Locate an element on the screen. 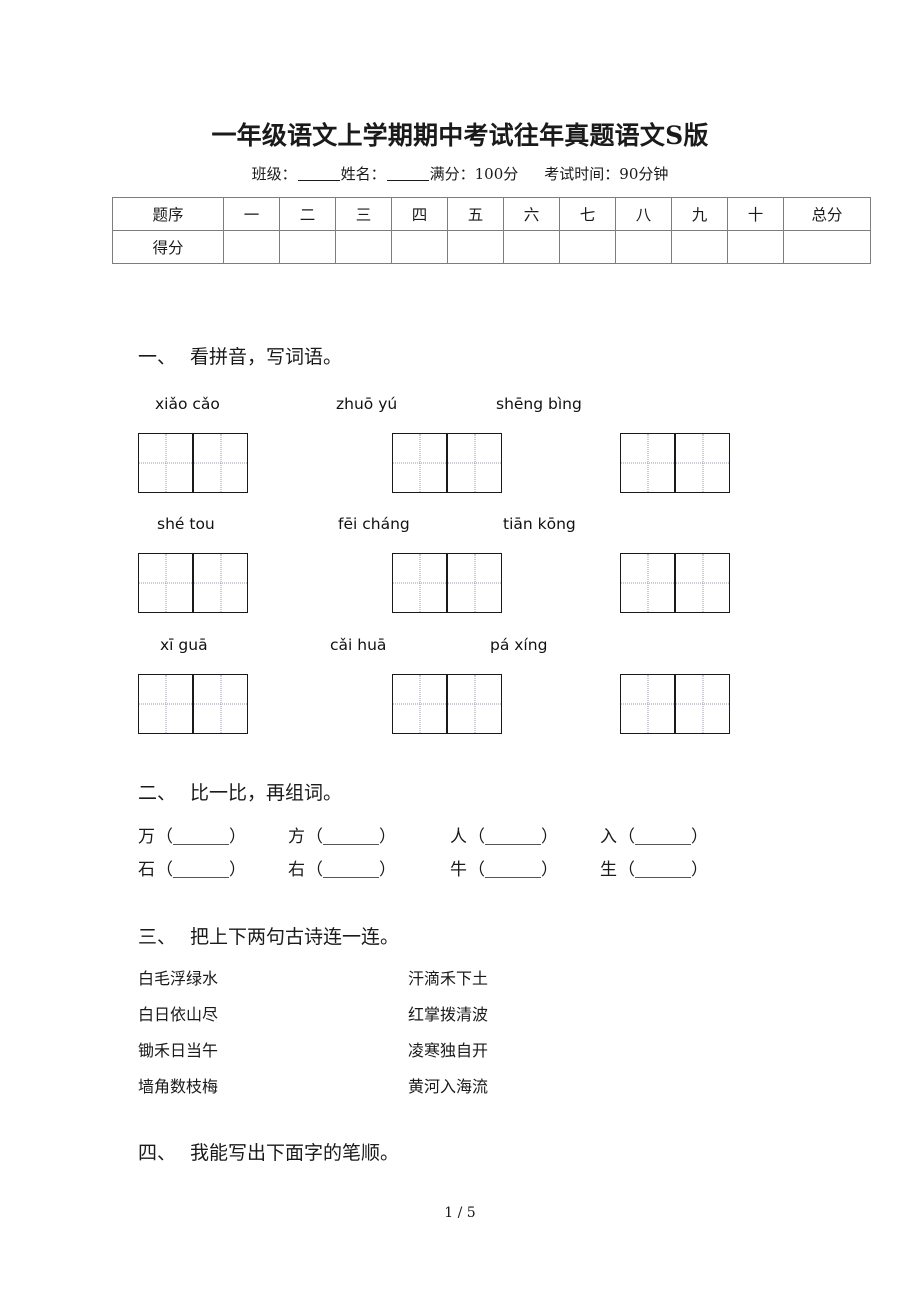 The width and height of the screenshot is (920, 1302). poem-left-line: 墙角数枝梅 is located at coordinates (178, 1085).